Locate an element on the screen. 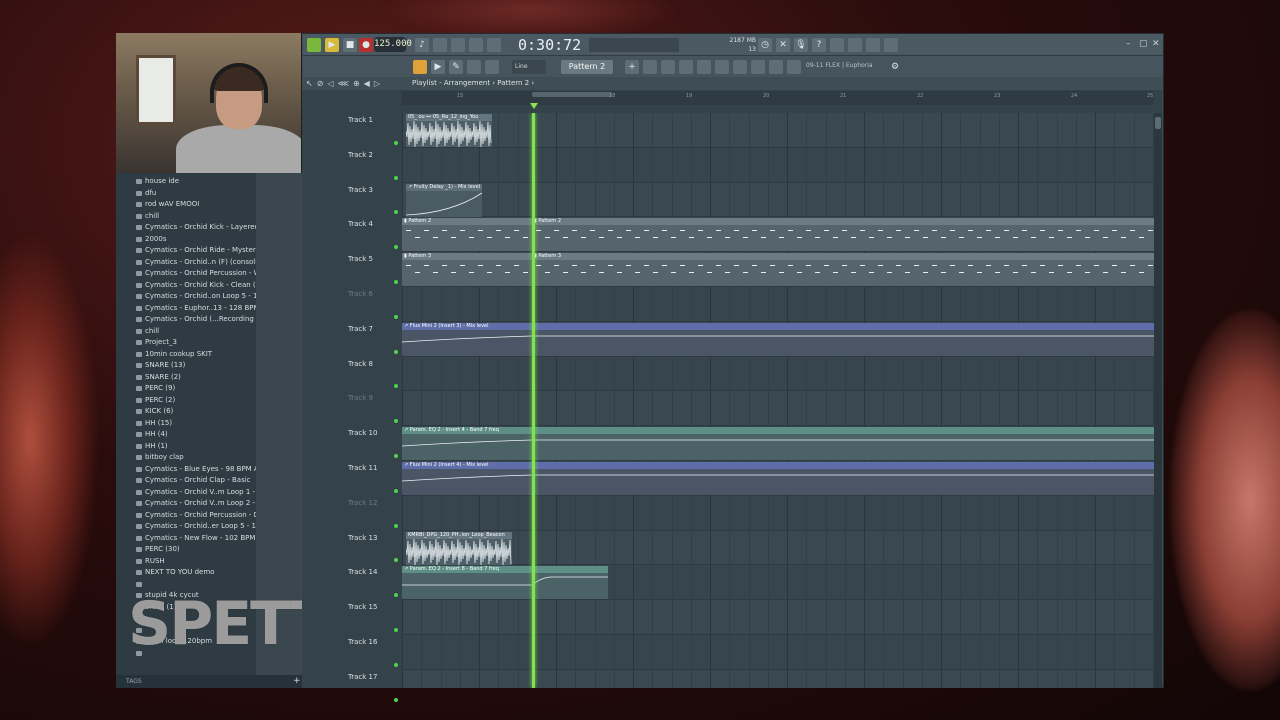  track-header: Track 3 is located at coordinates (373, 200).